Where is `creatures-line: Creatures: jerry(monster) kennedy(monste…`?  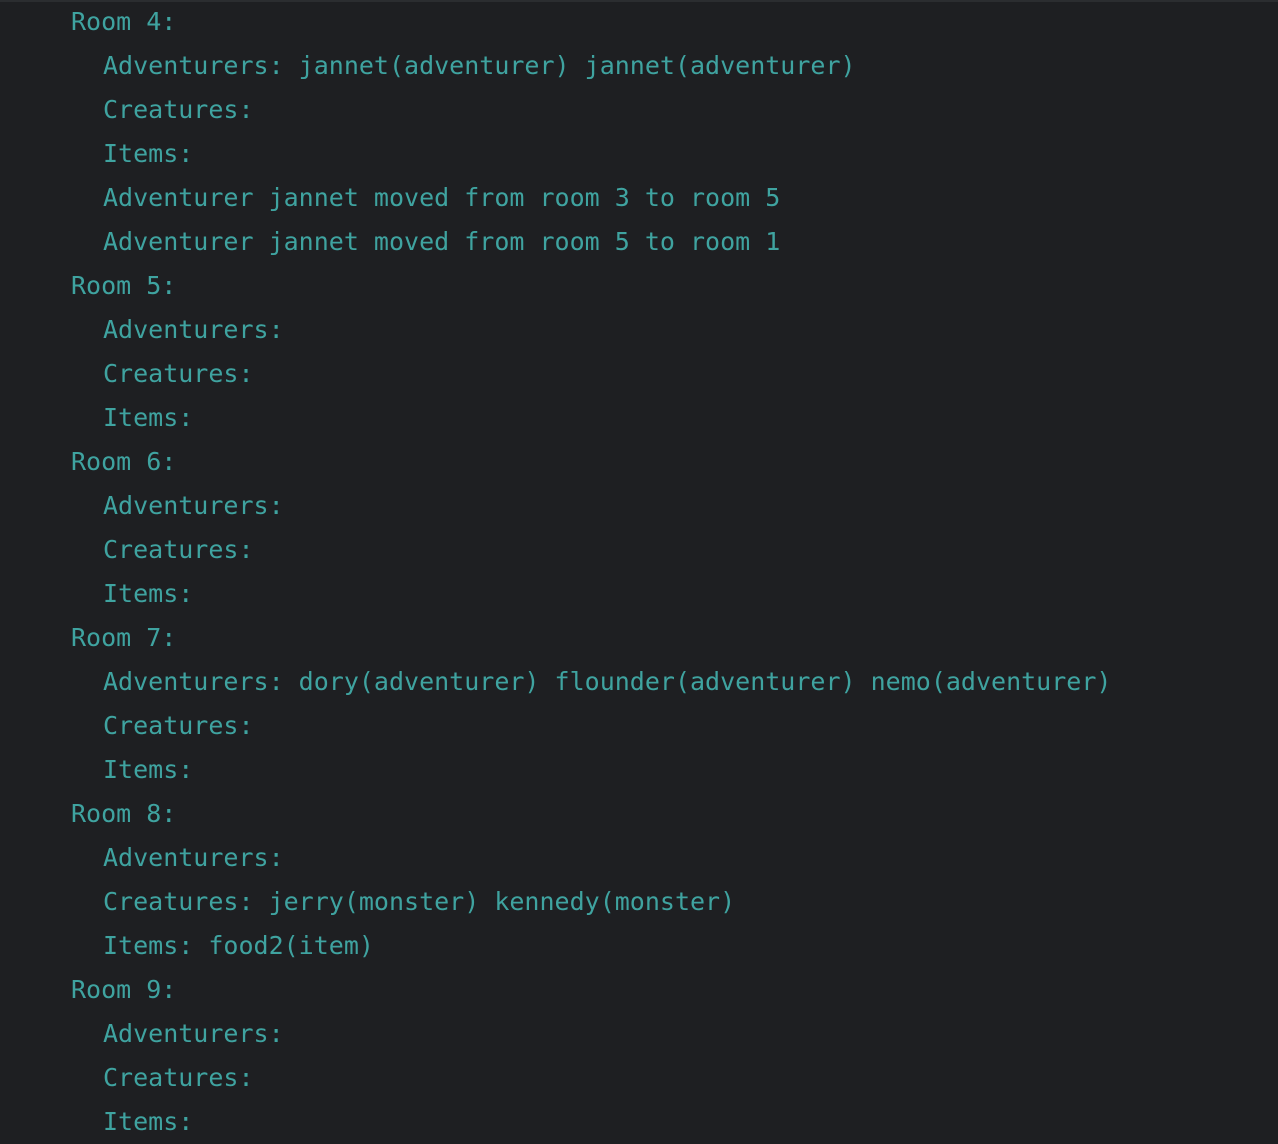
creatures-line: Creatures: jerry(monster) kennedy(monste… is located at coordinates (419, 901).